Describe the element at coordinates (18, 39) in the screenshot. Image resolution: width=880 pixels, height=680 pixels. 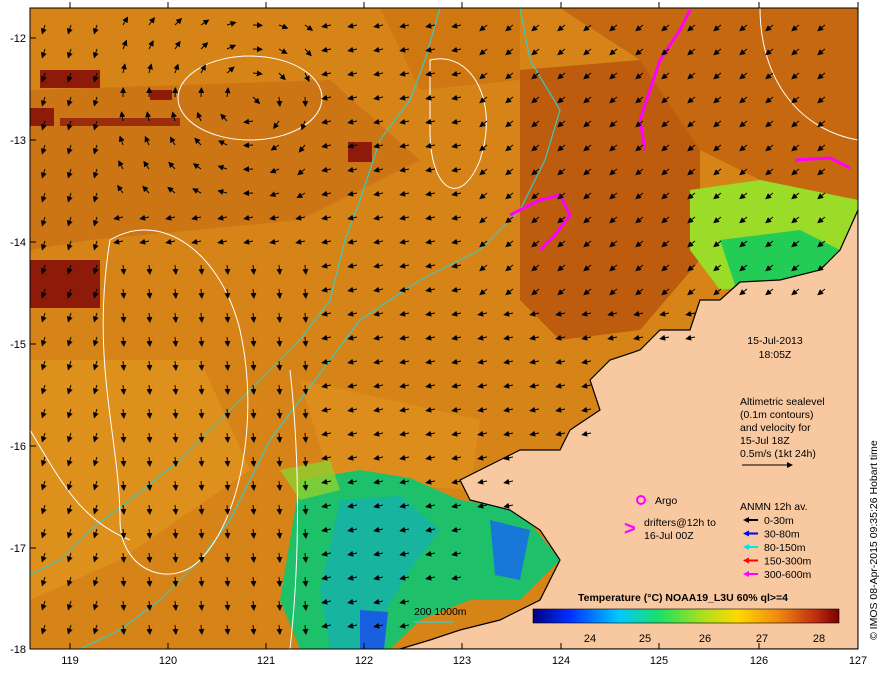
I see `y-tick-label: -12` at that location.